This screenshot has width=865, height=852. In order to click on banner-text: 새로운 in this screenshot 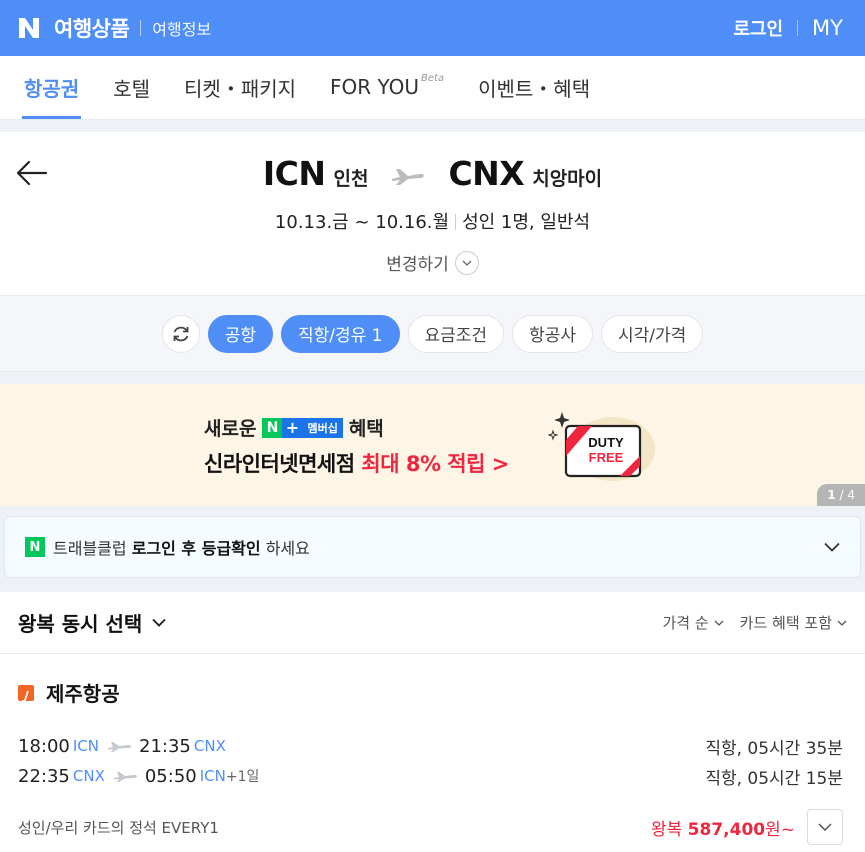, I will do `click(230, 429)`.